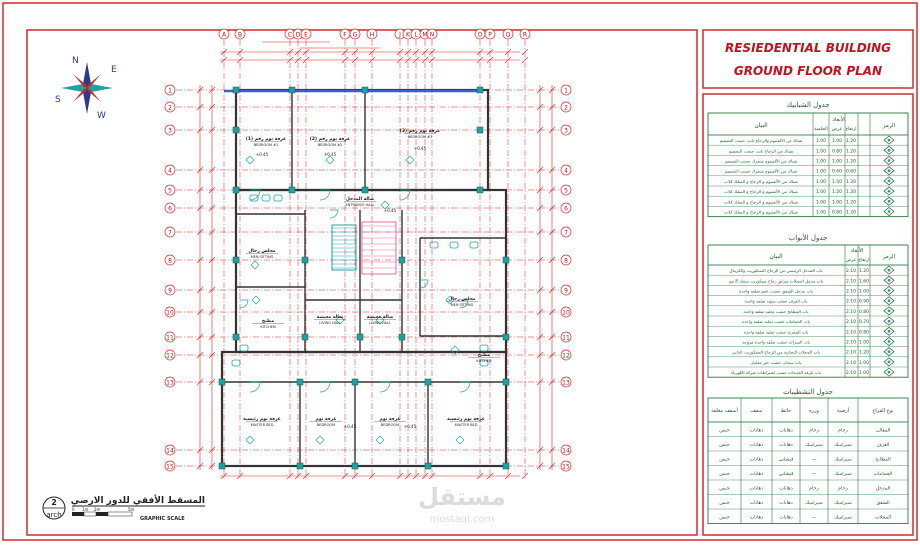 This screenshot has width=920, height=547. Describe the element at coordinates (864, 353) in the screenshot. I see `doors-row-height: 1.20` at that location.